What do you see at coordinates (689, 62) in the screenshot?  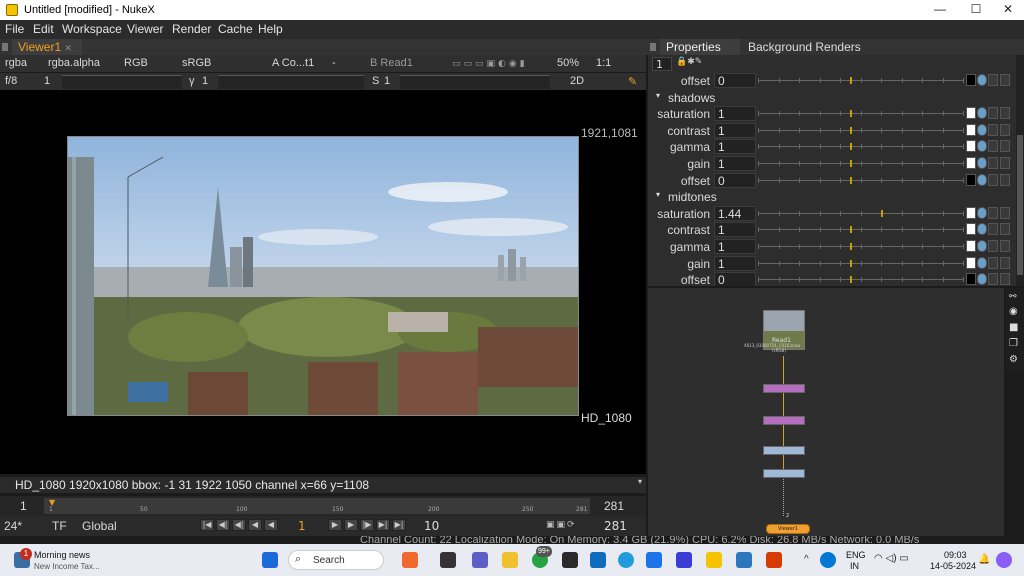 I see `properties-toolbar-icons: 🔒✱✎` at bounding box center [689, 62].